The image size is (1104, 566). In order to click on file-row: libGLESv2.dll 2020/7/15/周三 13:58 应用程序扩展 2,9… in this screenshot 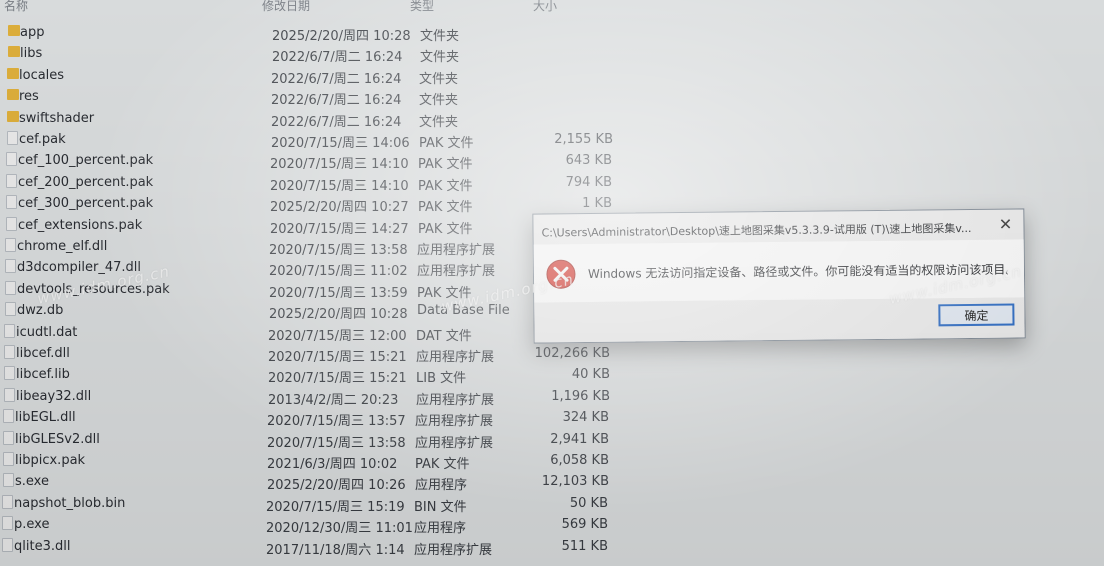, I will do `click(324, 440)`.